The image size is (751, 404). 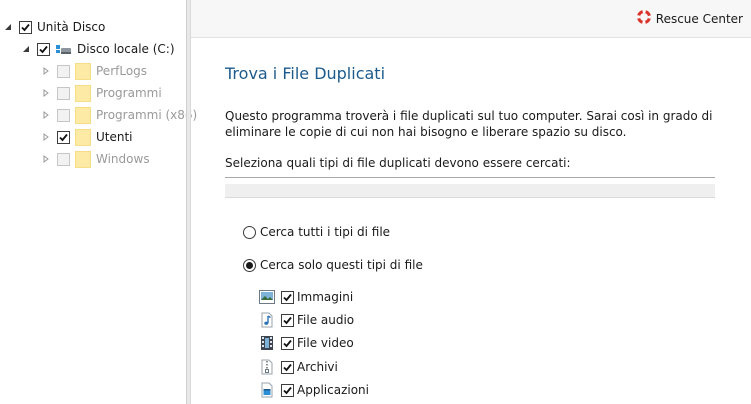 I want to click on checkbox-drive, so click(x=43, y=49).